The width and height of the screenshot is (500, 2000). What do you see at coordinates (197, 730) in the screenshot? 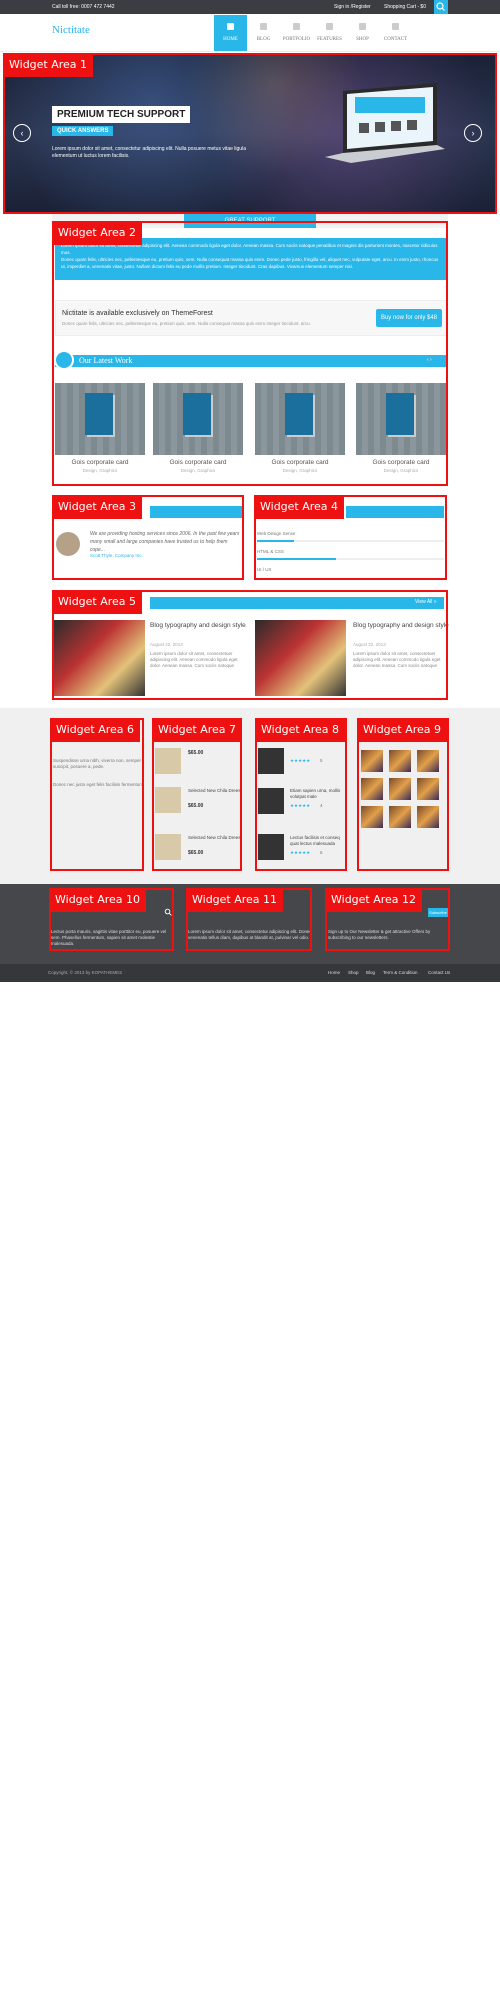
I see `widget-area-7-label: Widget Area 7` at bounding box center [197, 730].